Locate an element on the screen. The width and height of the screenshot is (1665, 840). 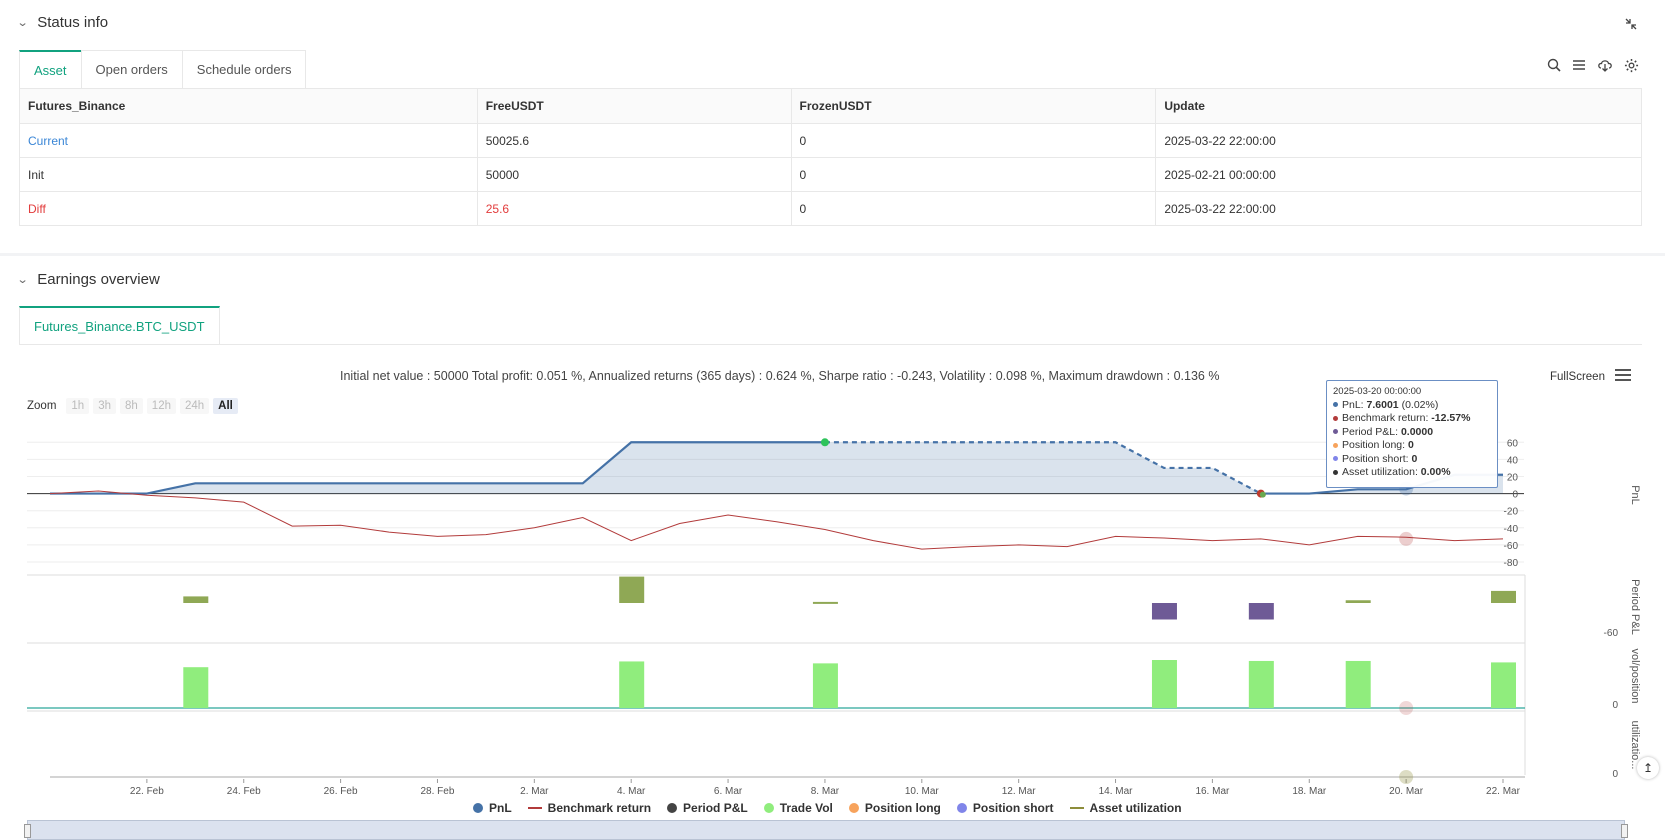
header-update: Update is located at coordinates (1398, 106).